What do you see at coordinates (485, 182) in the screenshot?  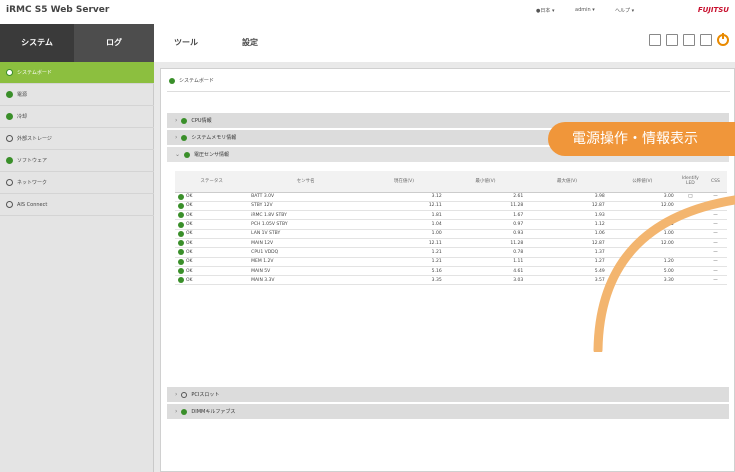 I see `column-header: 最小値(V)` at bounding box center [485, 182].